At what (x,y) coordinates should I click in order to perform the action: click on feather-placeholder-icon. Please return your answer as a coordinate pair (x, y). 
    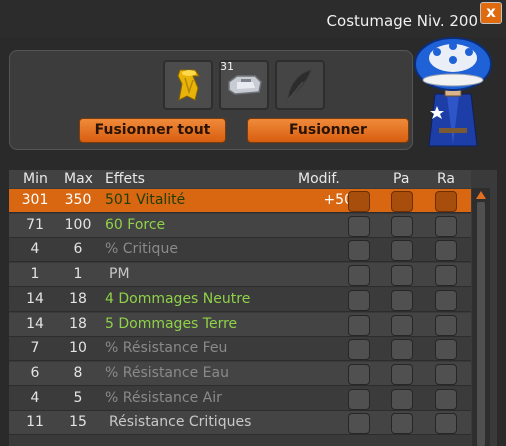
    Looking at the image, I should click on (299, 85).